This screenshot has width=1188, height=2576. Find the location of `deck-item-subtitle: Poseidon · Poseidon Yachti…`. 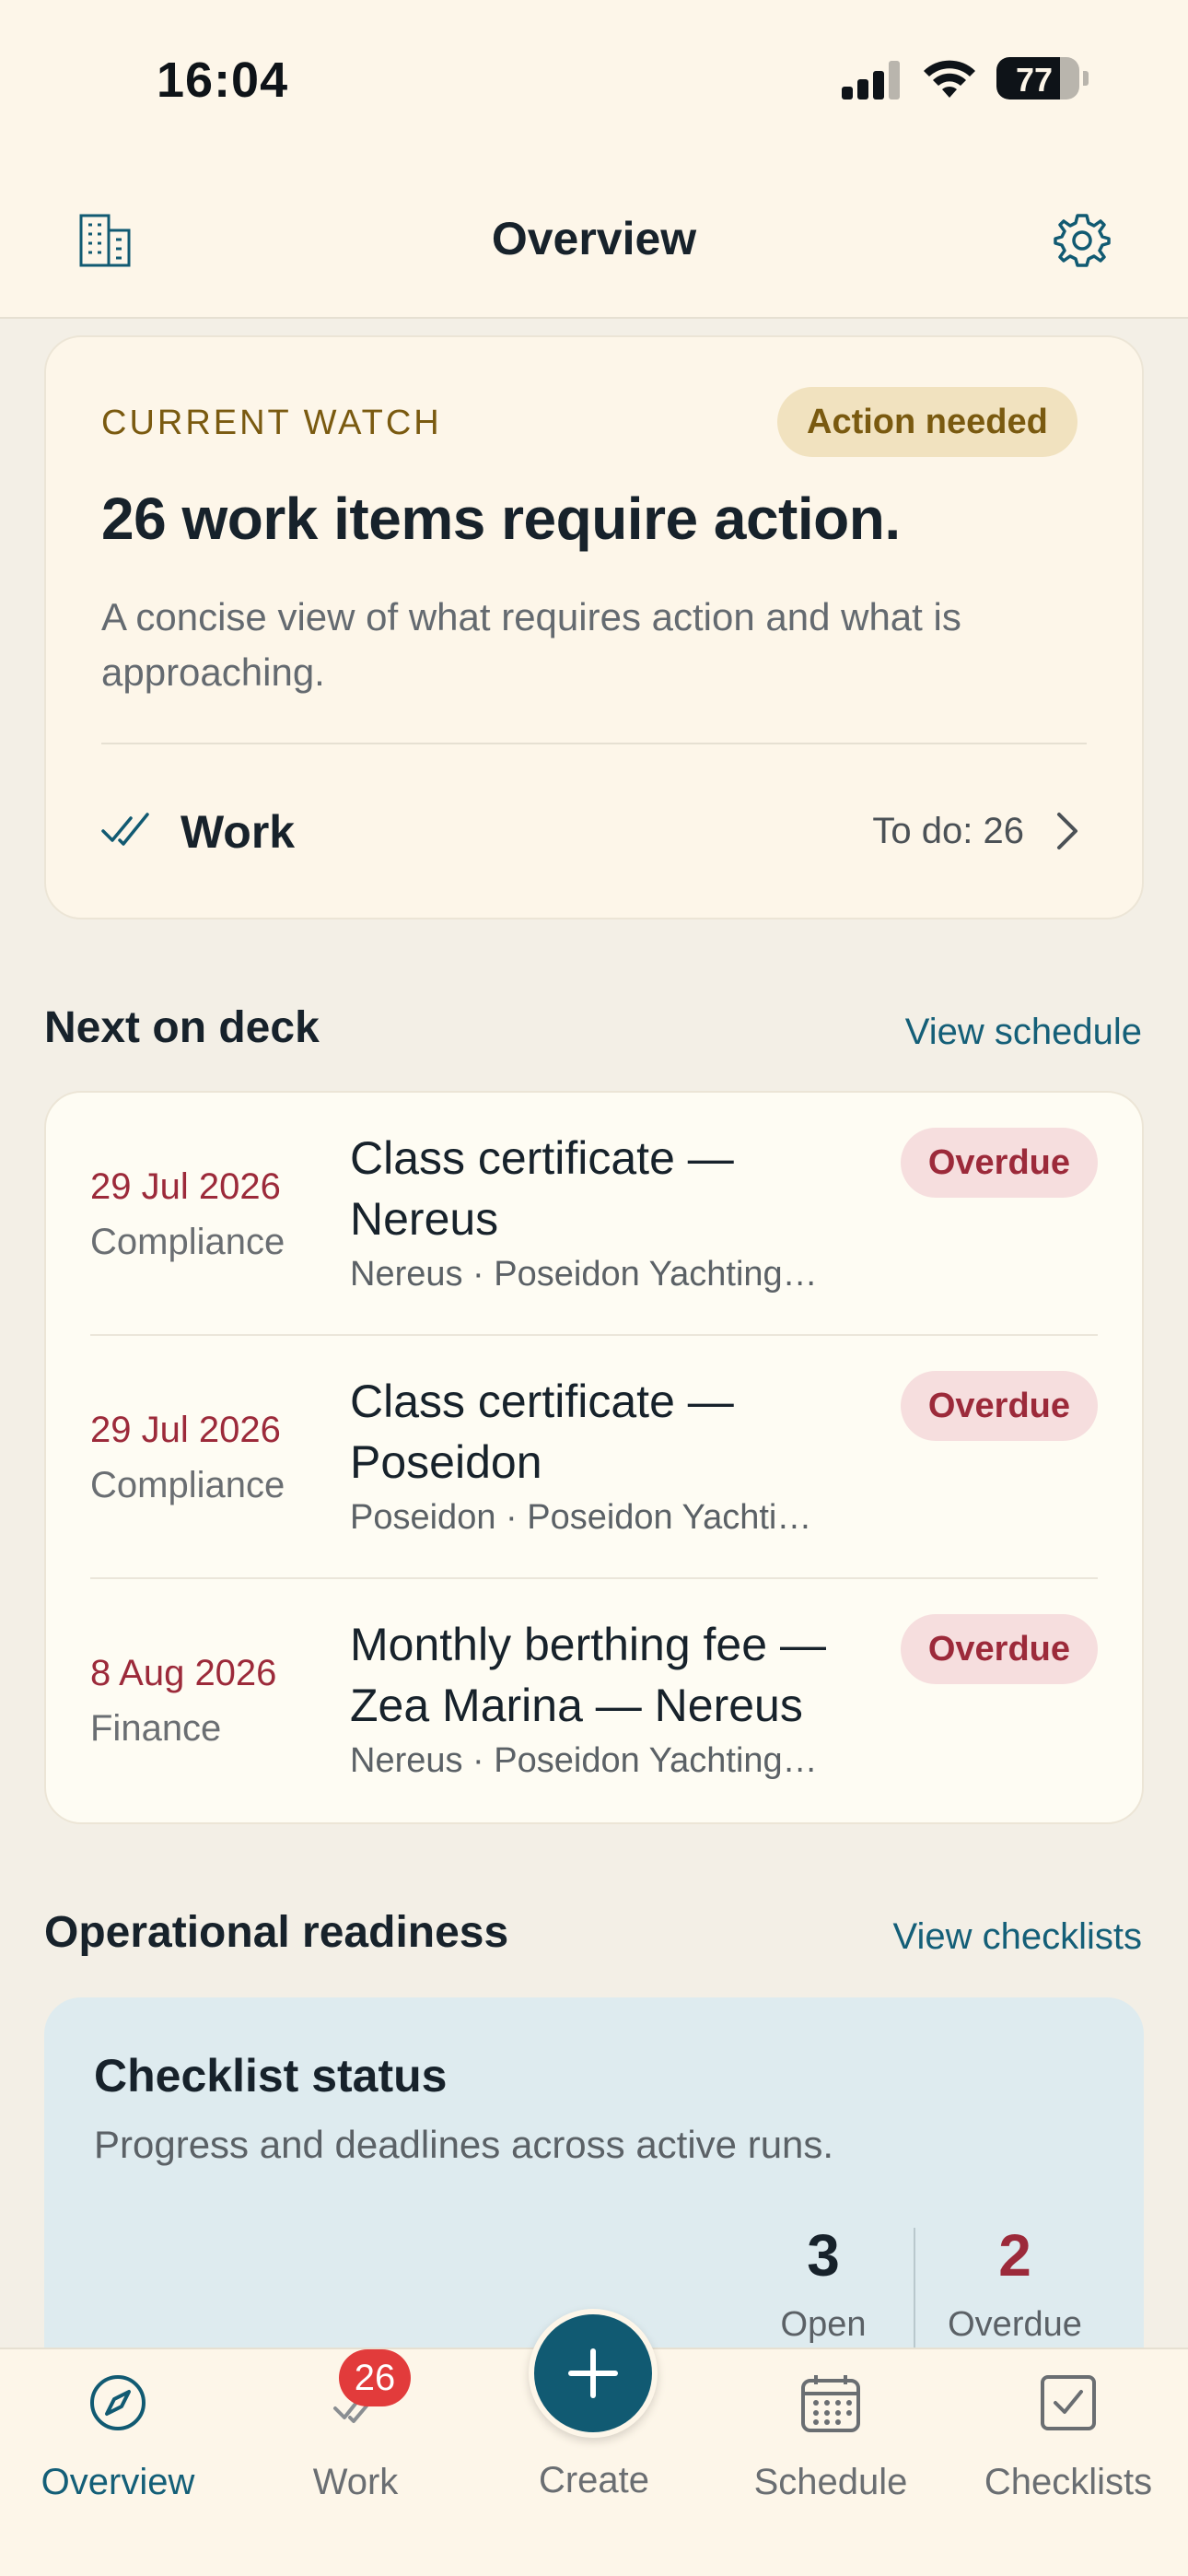

deck-item-subtitle: Poseidon · Poseidon Yachti… is located at coordinates (581, 1517).